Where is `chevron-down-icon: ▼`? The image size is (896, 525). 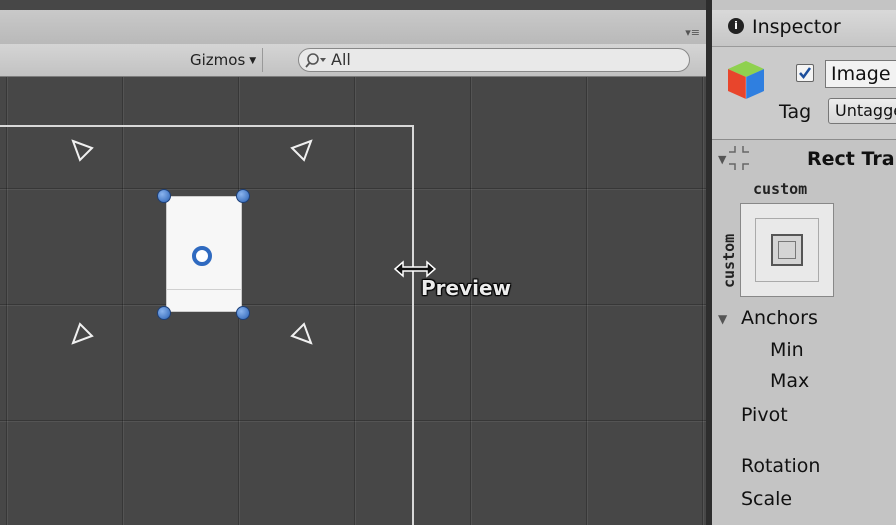 chevron-down-icon: ▼ is located at coordinates (253, 61).